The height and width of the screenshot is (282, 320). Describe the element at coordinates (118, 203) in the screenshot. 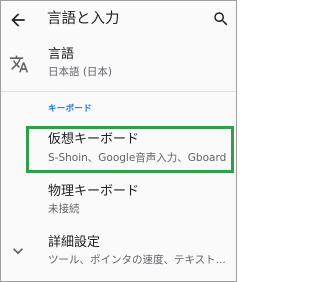

I see `physical-keyboard-row: 物理キーボード 未接続` at that location.